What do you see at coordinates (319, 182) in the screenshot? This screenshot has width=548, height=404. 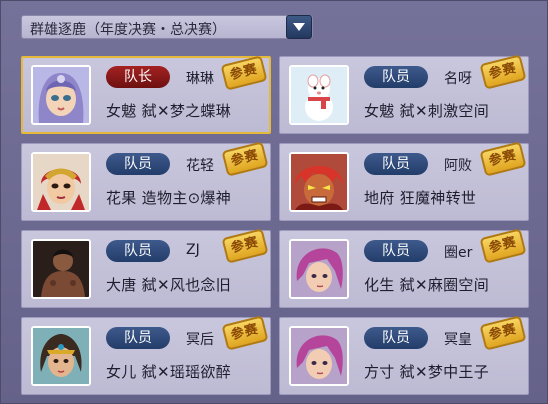 I see `demon-avatar` at bounding box center [319, 182].